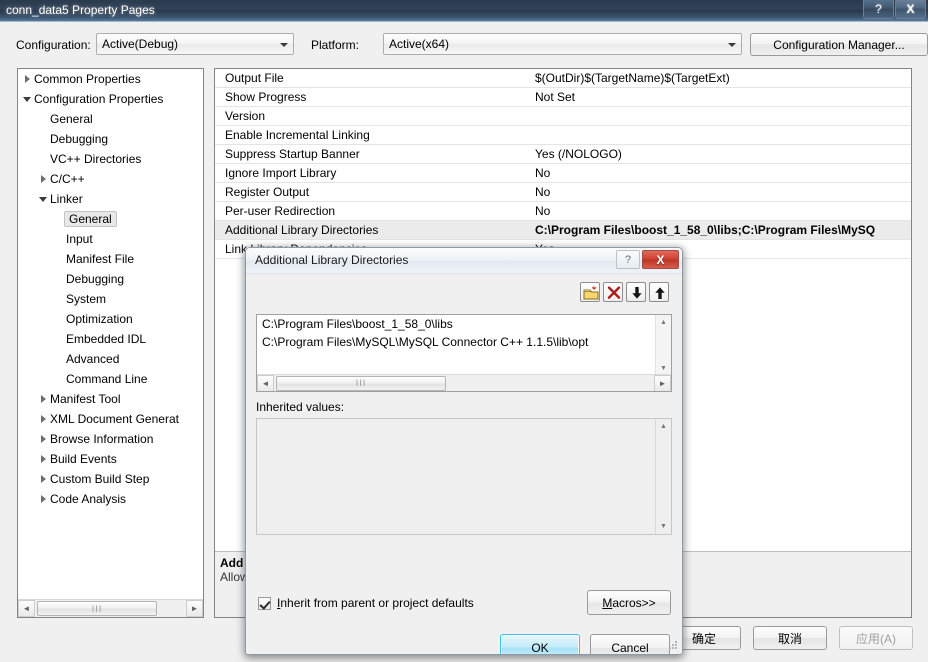 The height and width of the screenshot is (662, 928). What do you see at coordinates (630, 644) in the screenshot?
I see `dialog-cancel-button: Cancel` at bounding box center [630, 644].